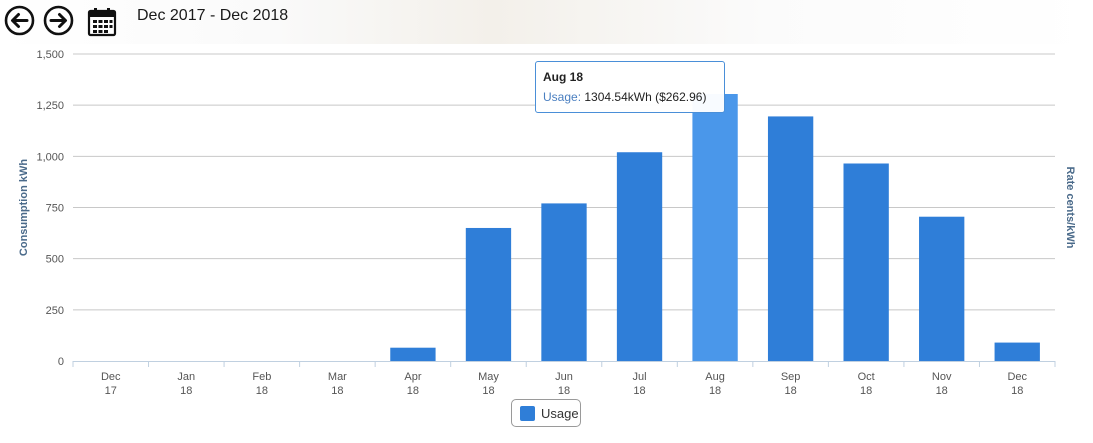 The height and width of the screenshot is (443, 1093). What do you see at coordinates (1070, 208) in the screenshot?
I see `y2-axis-title: Rate cents/kWh` at bounding box center [1070, 208].